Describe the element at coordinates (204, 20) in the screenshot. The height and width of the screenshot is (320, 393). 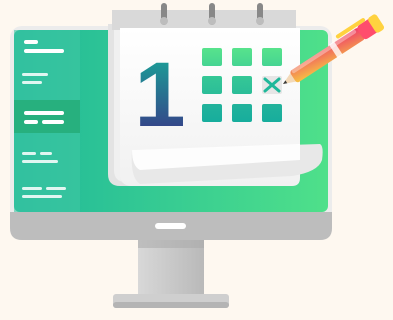
I see `calendar-binding` at that location.